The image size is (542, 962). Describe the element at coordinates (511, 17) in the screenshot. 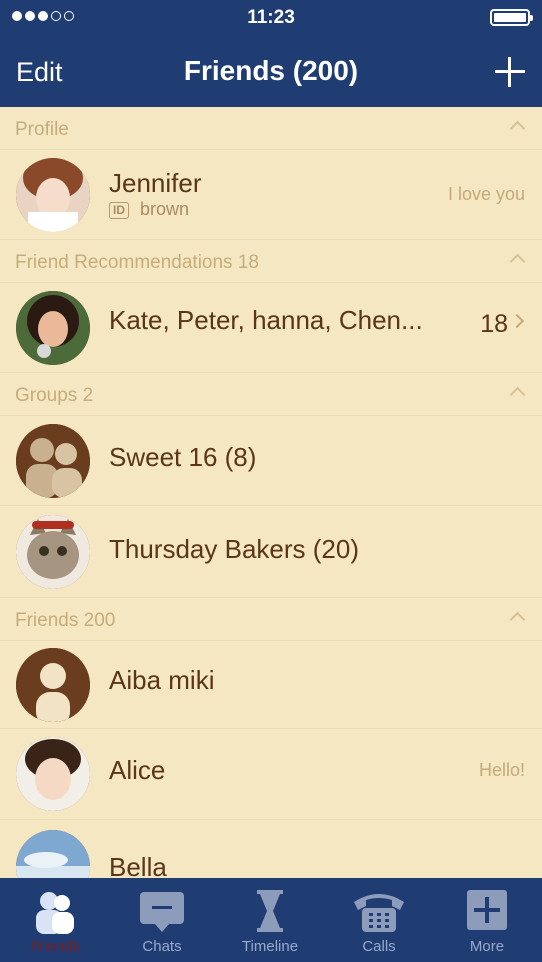

I see `battery-icon` at that location.